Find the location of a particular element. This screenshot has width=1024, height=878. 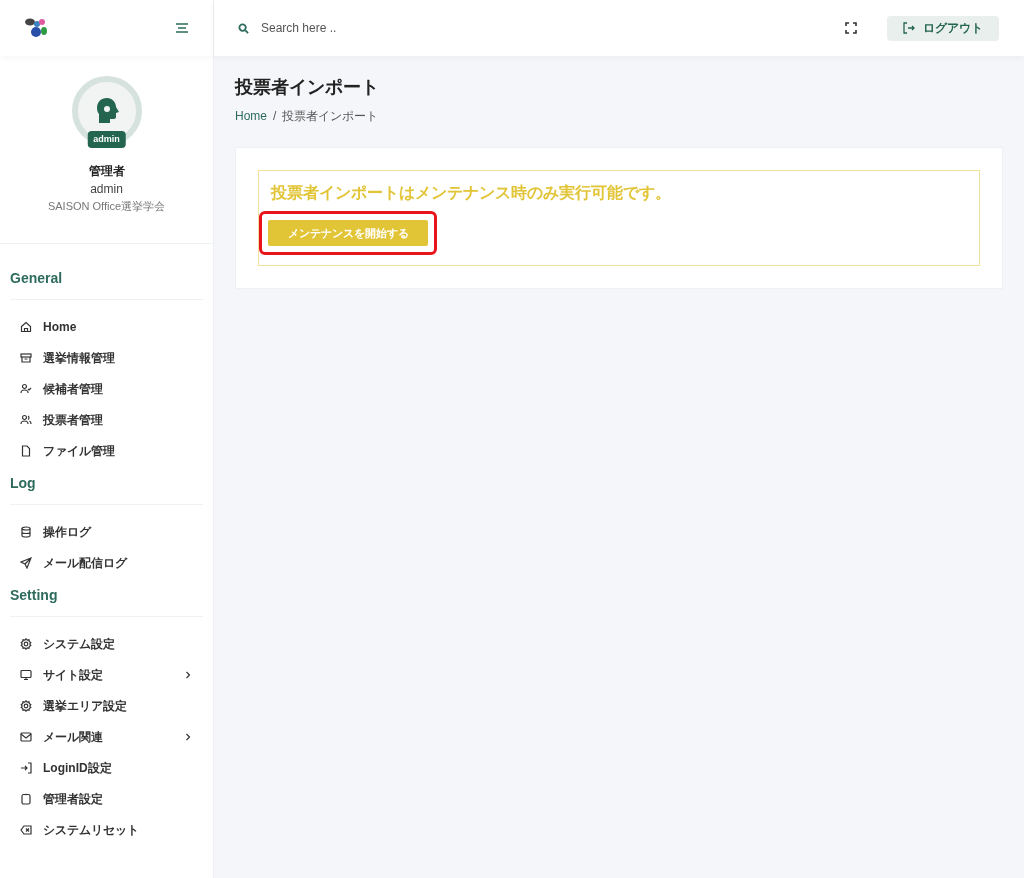

file-icon is located at coordinates (26, 451).